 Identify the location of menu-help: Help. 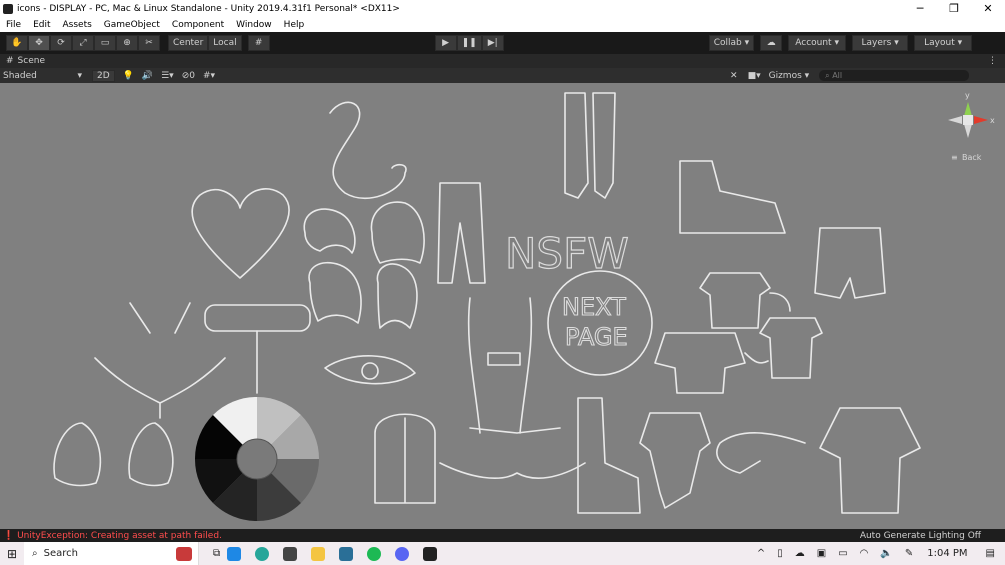
(294, 25).